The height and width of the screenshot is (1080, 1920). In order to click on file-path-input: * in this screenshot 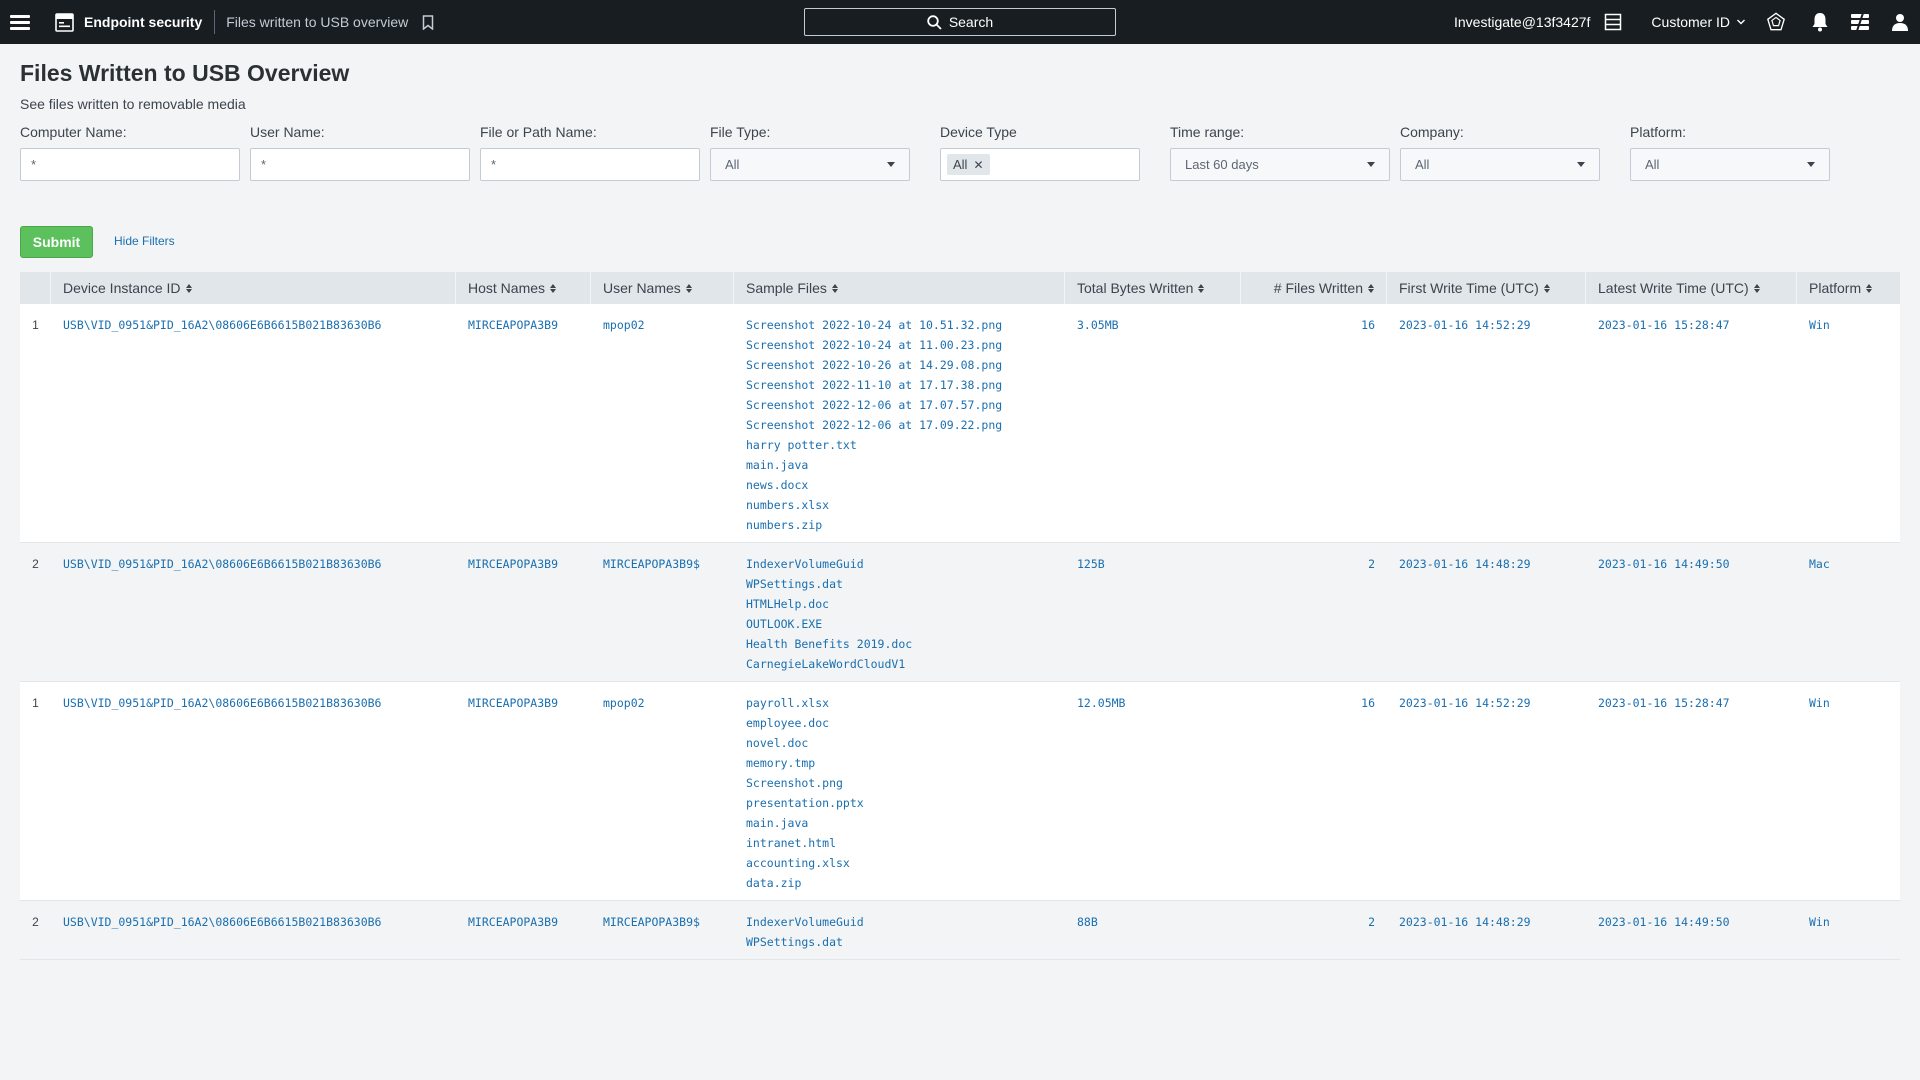, I will do `click(590, 164)`.